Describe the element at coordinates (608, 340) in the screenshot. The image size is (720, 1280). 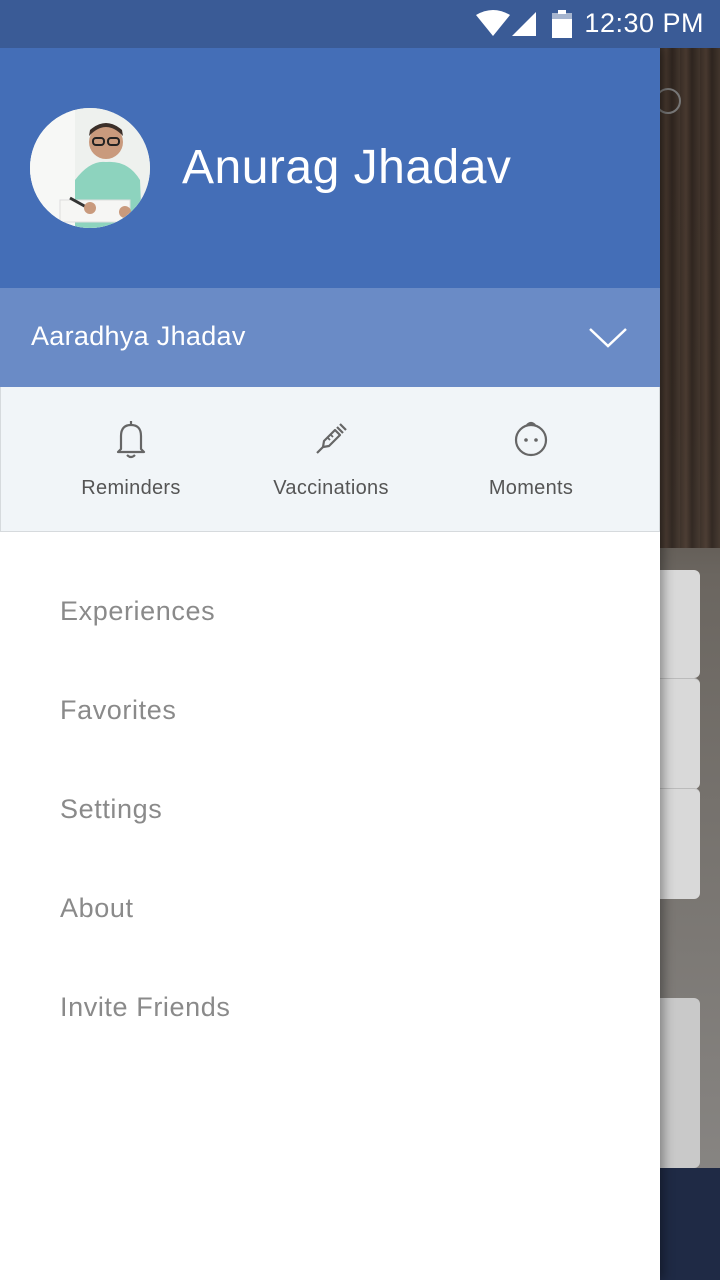
I see `chevron-down-icon` at that location.